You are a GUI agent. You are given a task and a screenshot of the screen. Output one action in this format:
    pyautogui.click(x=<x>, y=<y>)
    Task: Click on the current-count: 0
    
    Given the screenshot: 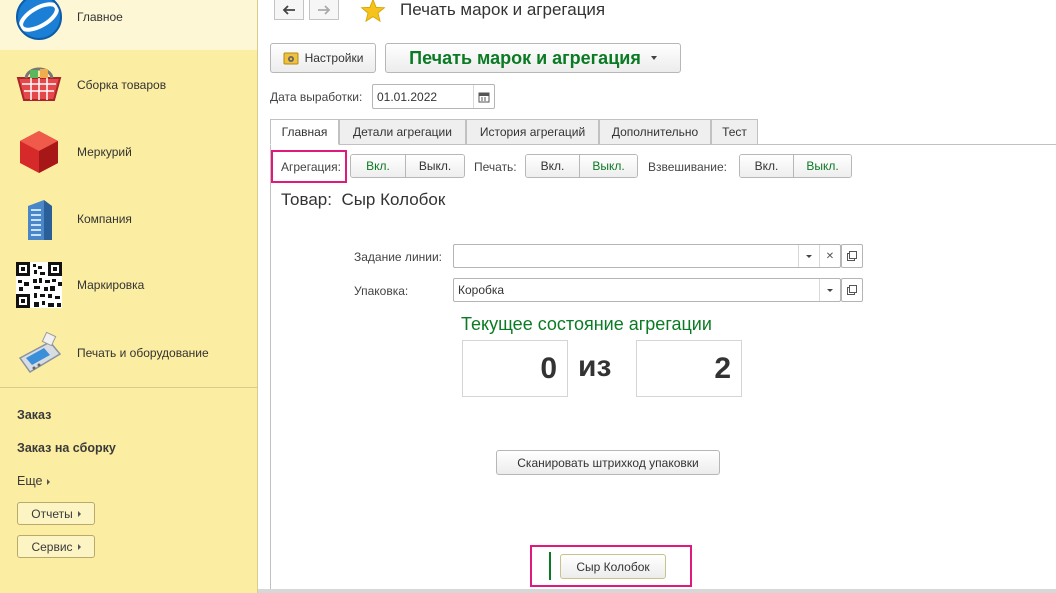 What is the action you would take?
    pyautogui.click(x=515, y=368)
    